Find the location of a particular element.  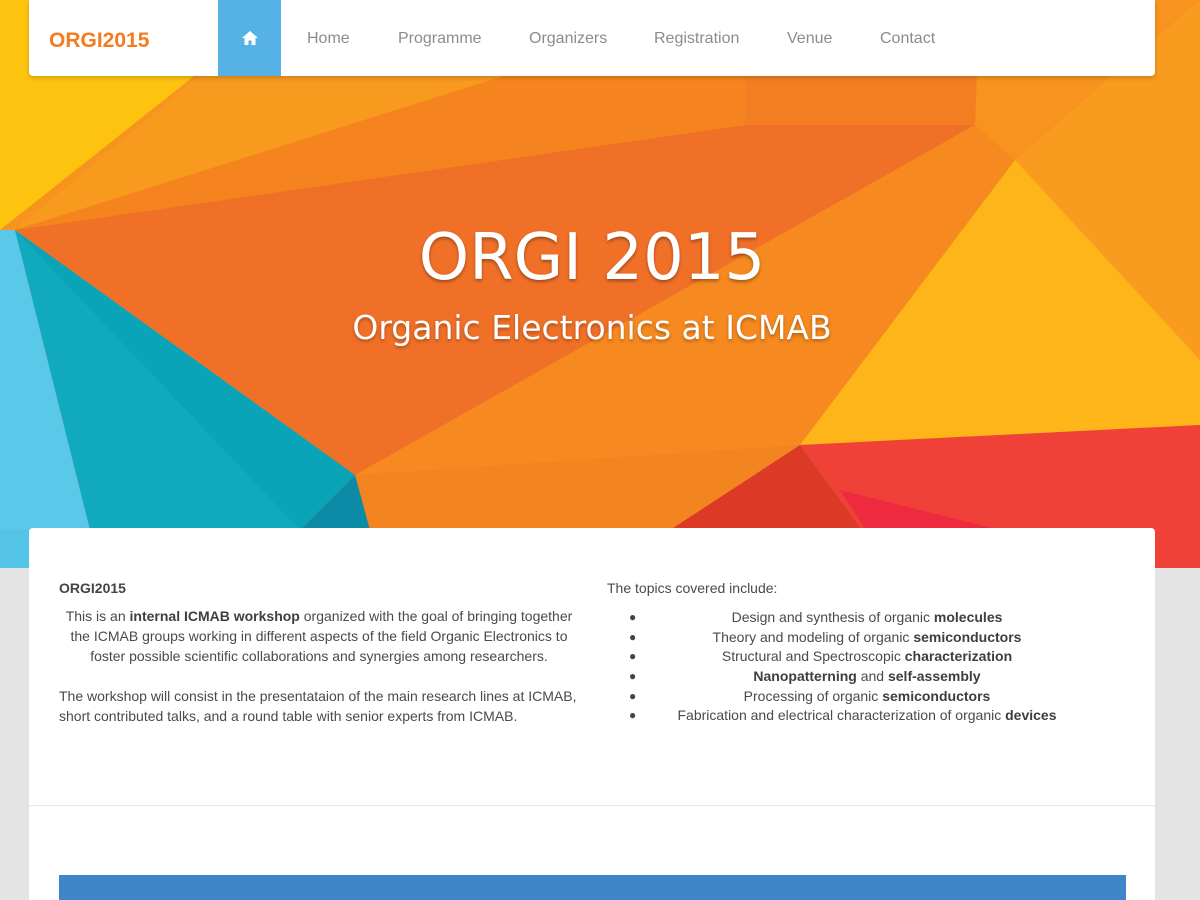

hero-title: ORGI 2015 is located at coordinates (592, 258).